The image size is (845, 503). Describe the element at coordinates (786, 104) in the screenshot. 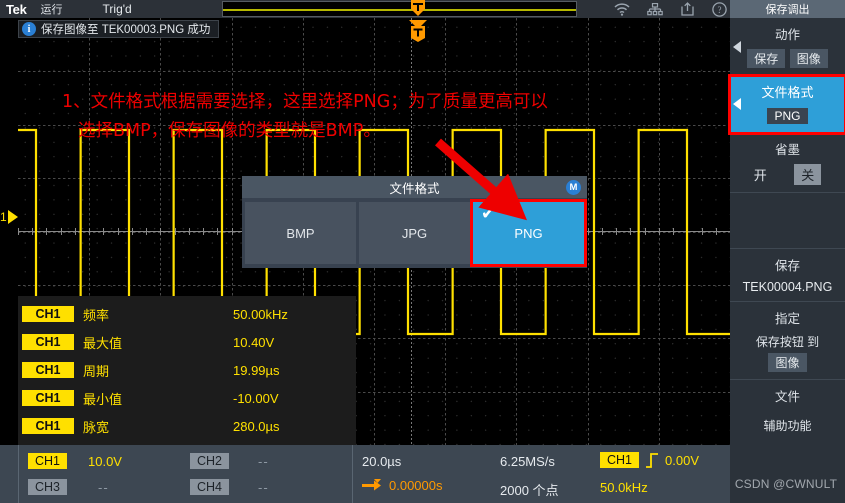

I see `sidebar-item-file-format: 文件格式 PNG` at that location.